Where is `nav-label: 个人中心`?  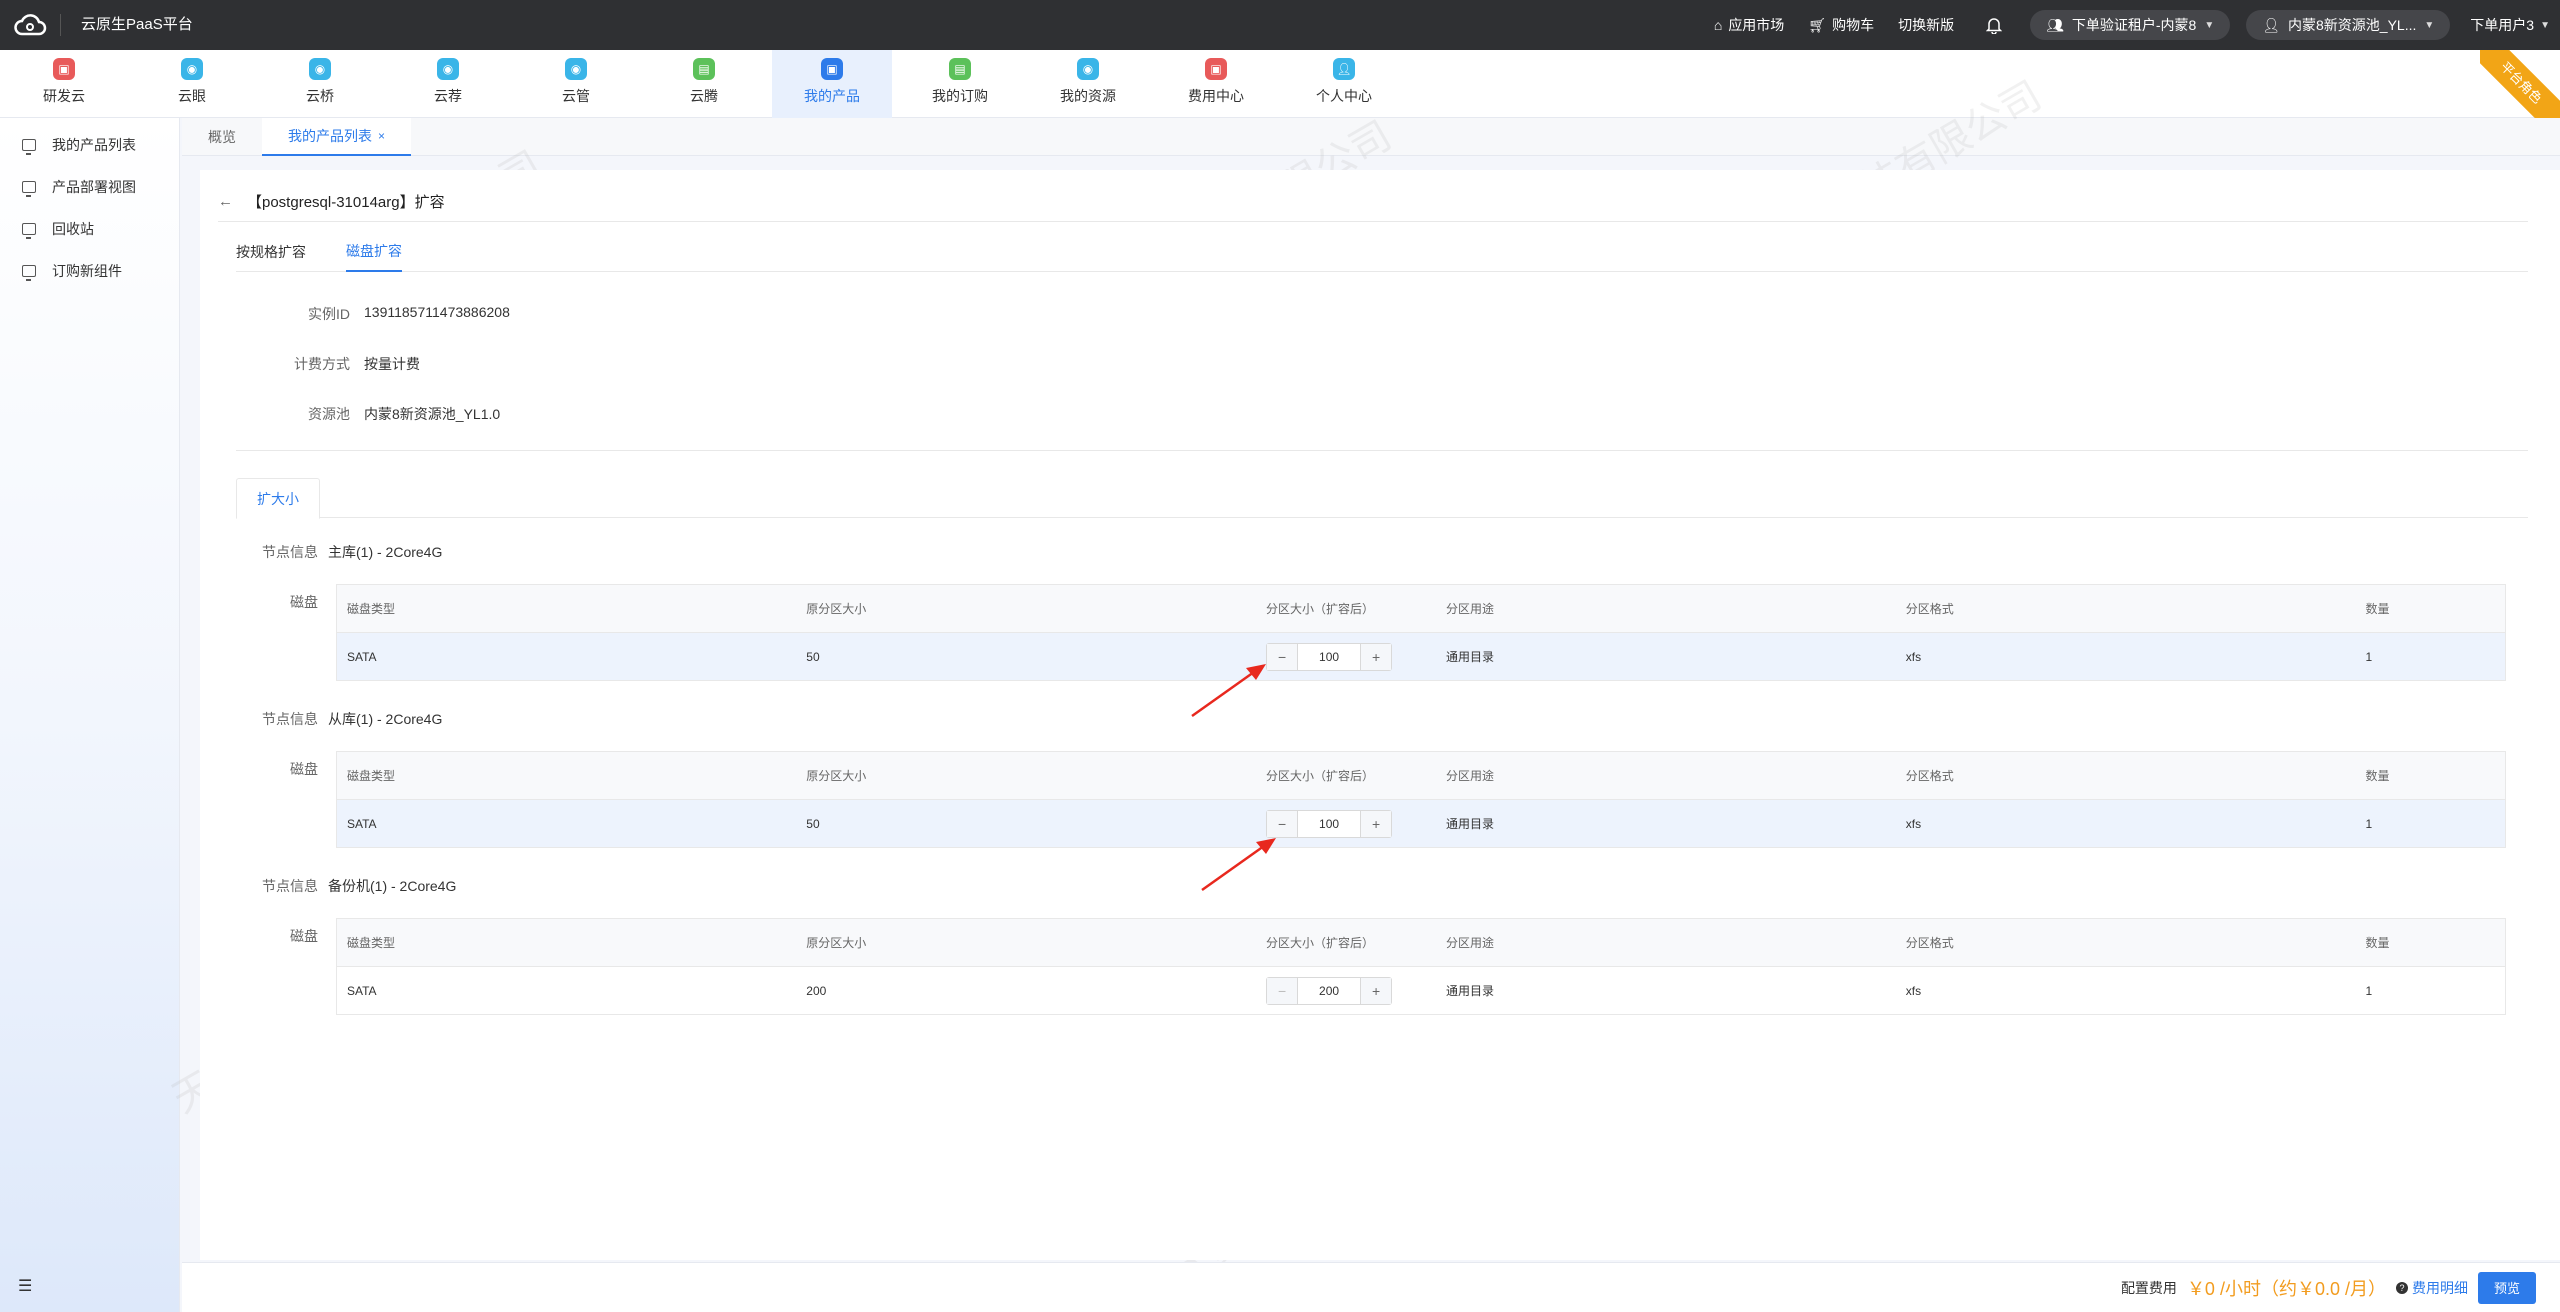 nav-label: 个人中心 is located at coordinates (1344, 96).